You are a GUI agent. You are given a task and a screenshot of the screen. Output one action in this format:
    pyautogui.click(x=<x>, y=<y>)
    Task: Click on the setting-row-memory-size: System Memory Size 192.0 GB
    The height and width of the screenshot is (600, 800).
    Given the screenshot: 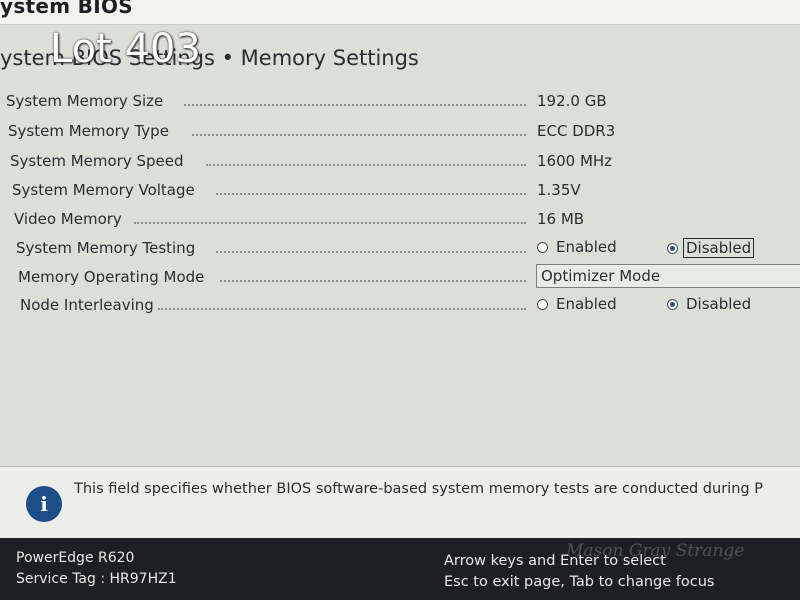 What is the action you would take?
    pyautogui.click(x=400, y=105)
    